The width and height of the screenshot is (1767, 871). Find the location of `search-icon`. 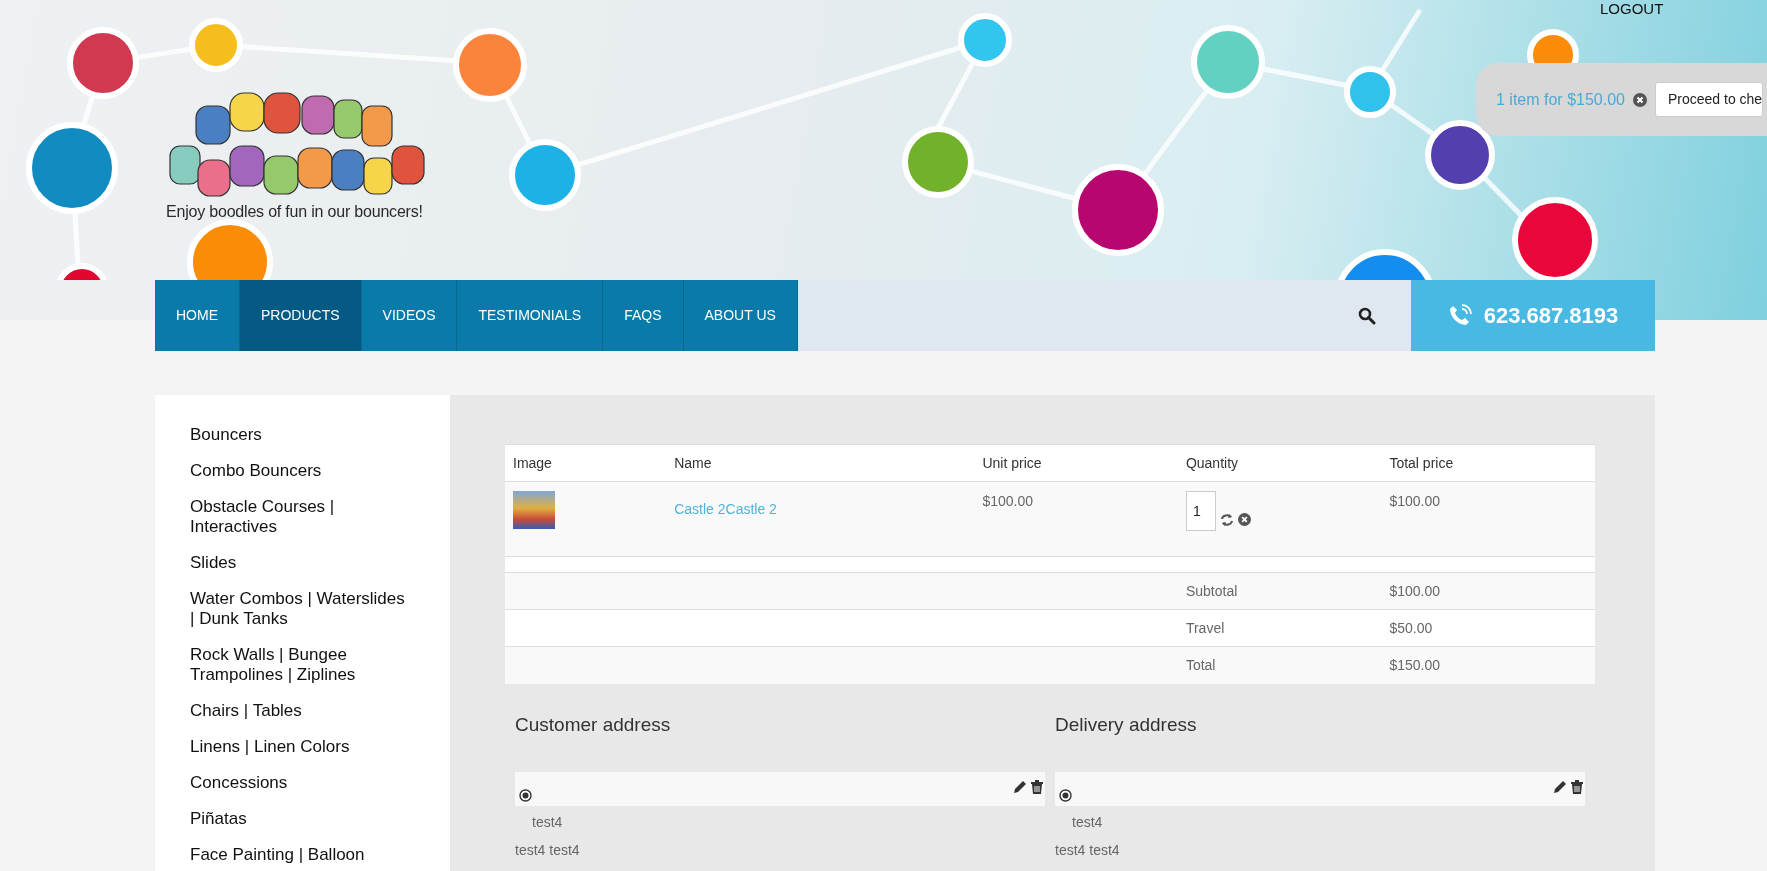

search-icon is located at coordinates (1367, 315).